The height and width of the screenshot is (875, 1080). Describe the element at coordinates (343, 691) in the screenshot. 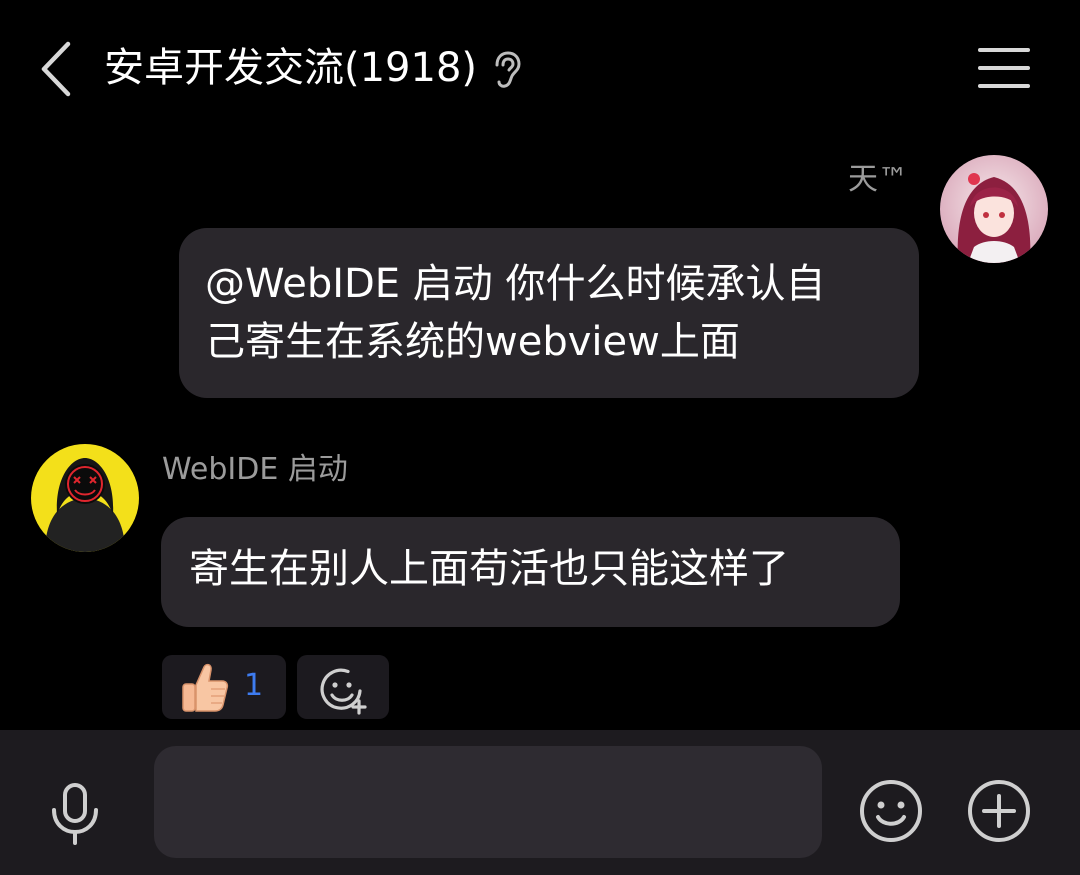

I see `add-reaction-icon` at that location.